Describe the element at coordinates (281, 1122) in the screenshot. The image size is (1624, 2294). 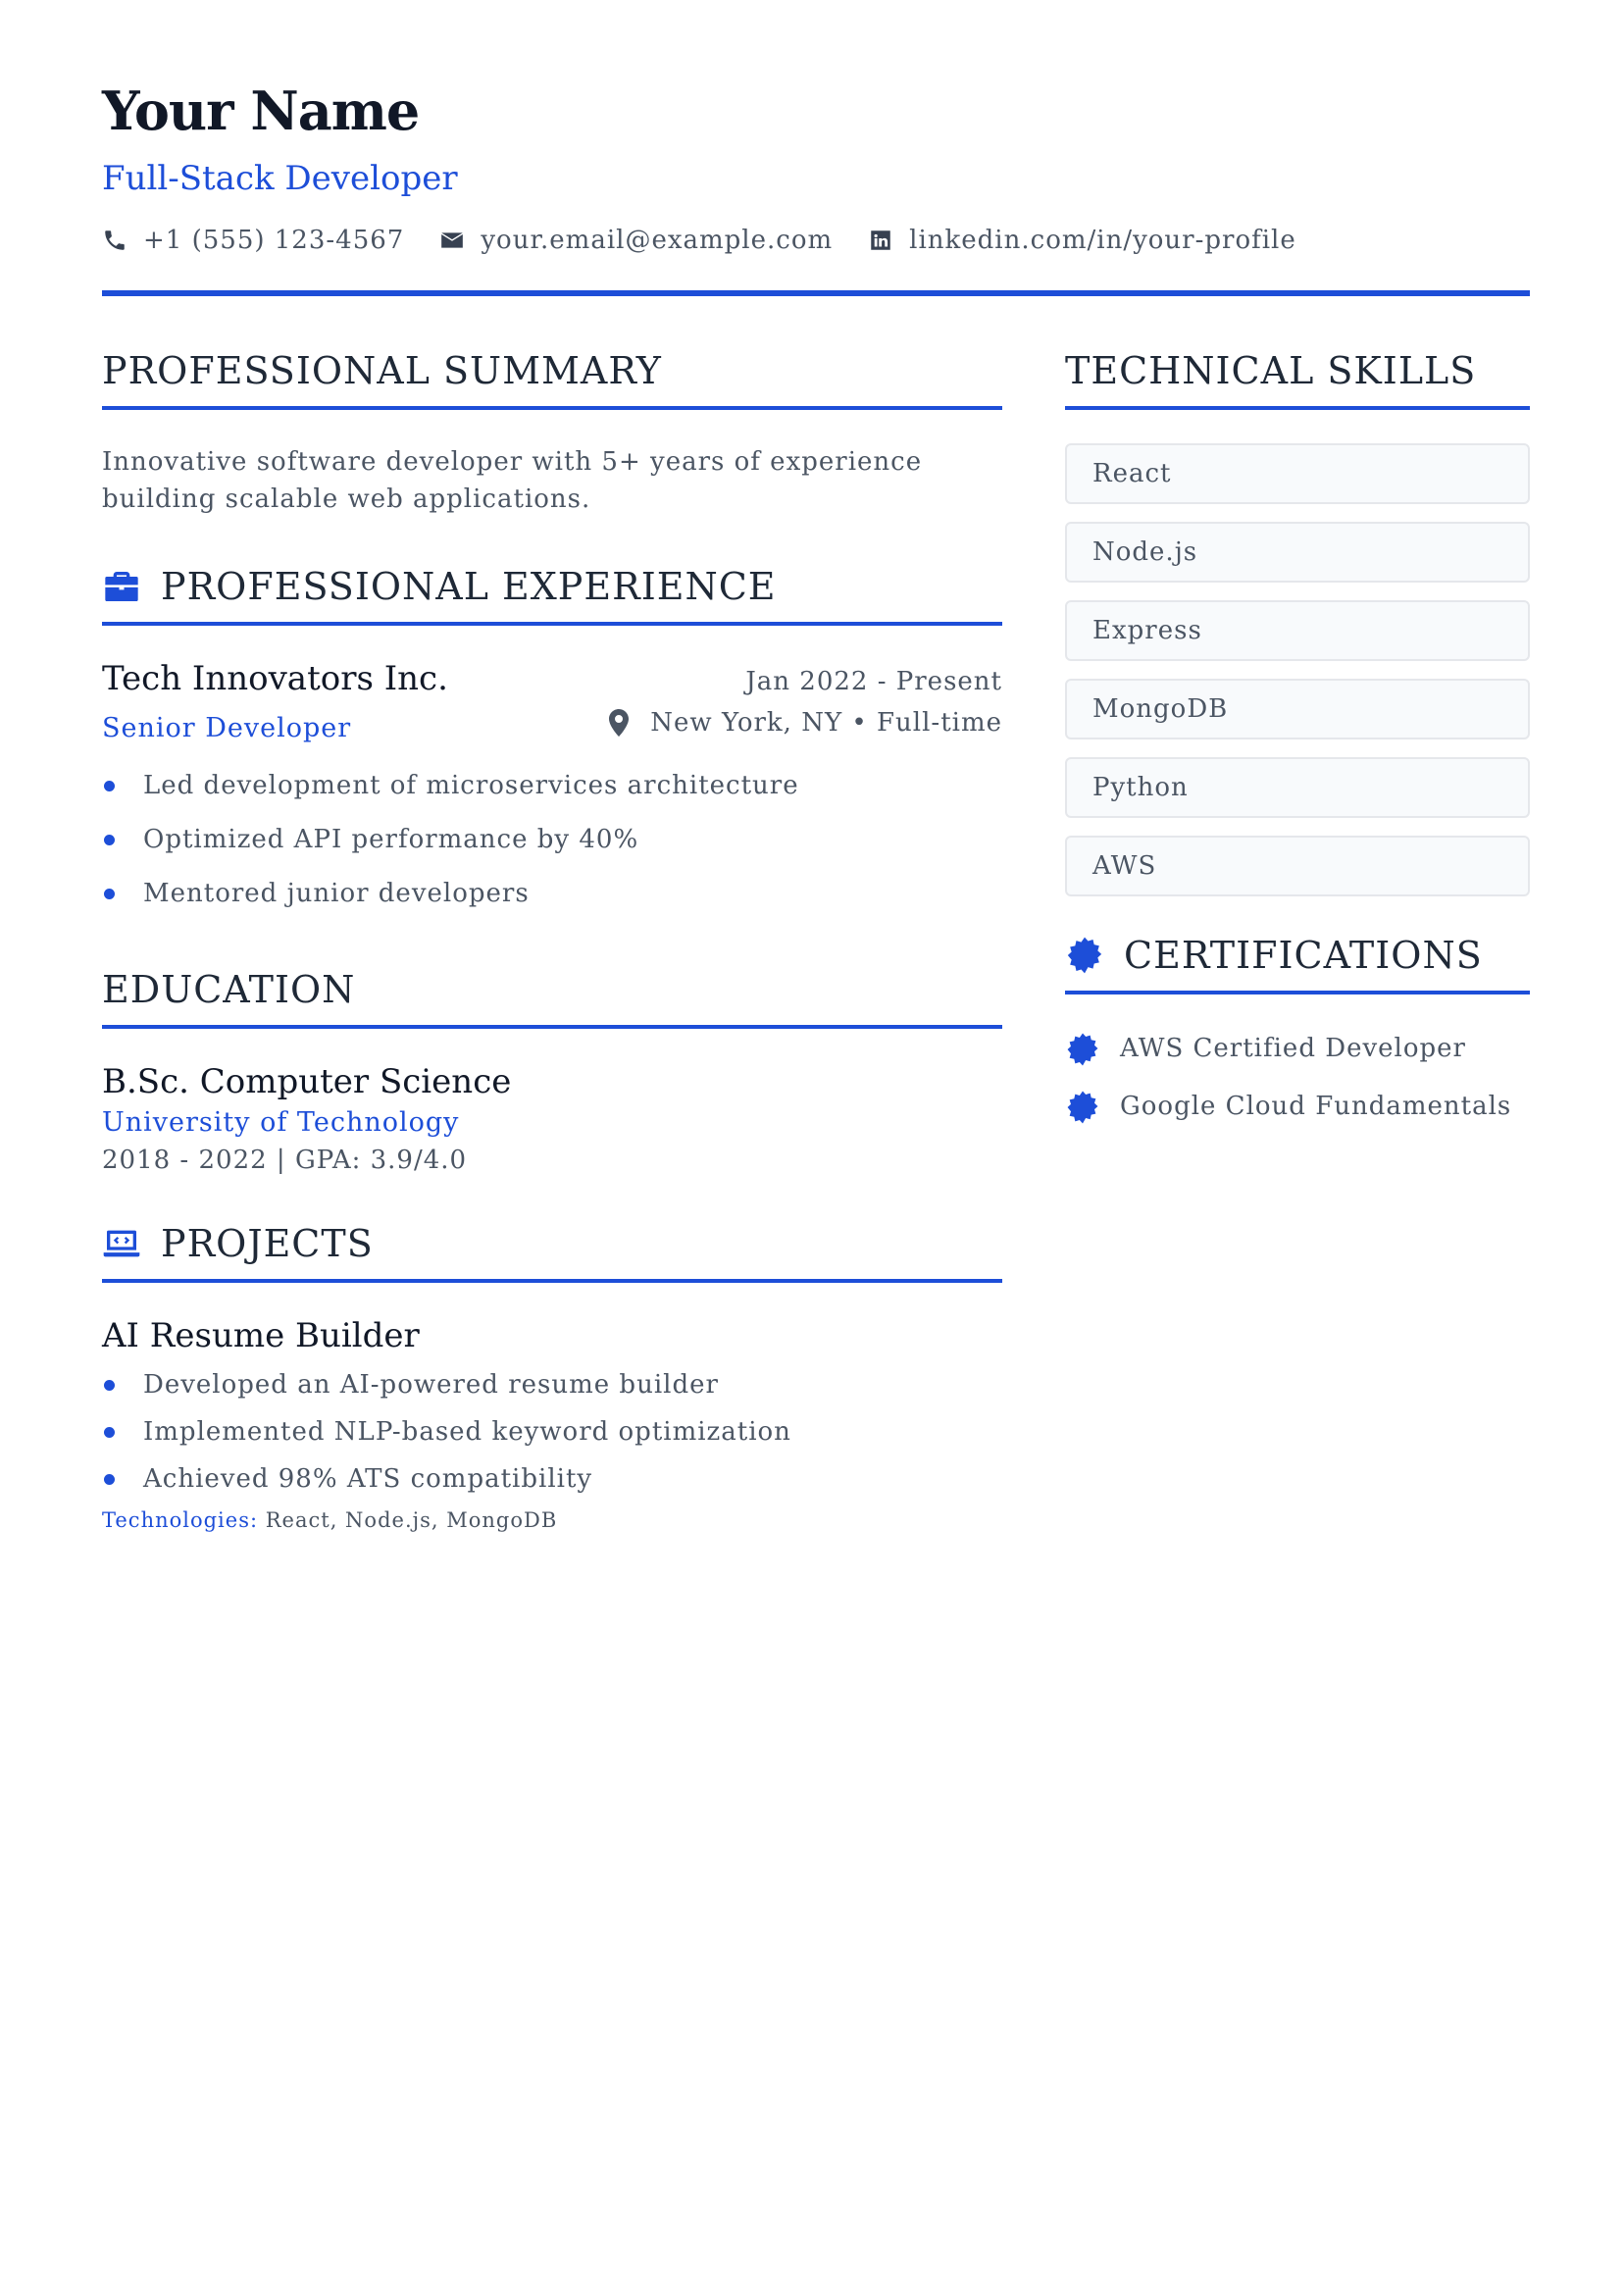
I see `education-school: University of Technology` at that location.